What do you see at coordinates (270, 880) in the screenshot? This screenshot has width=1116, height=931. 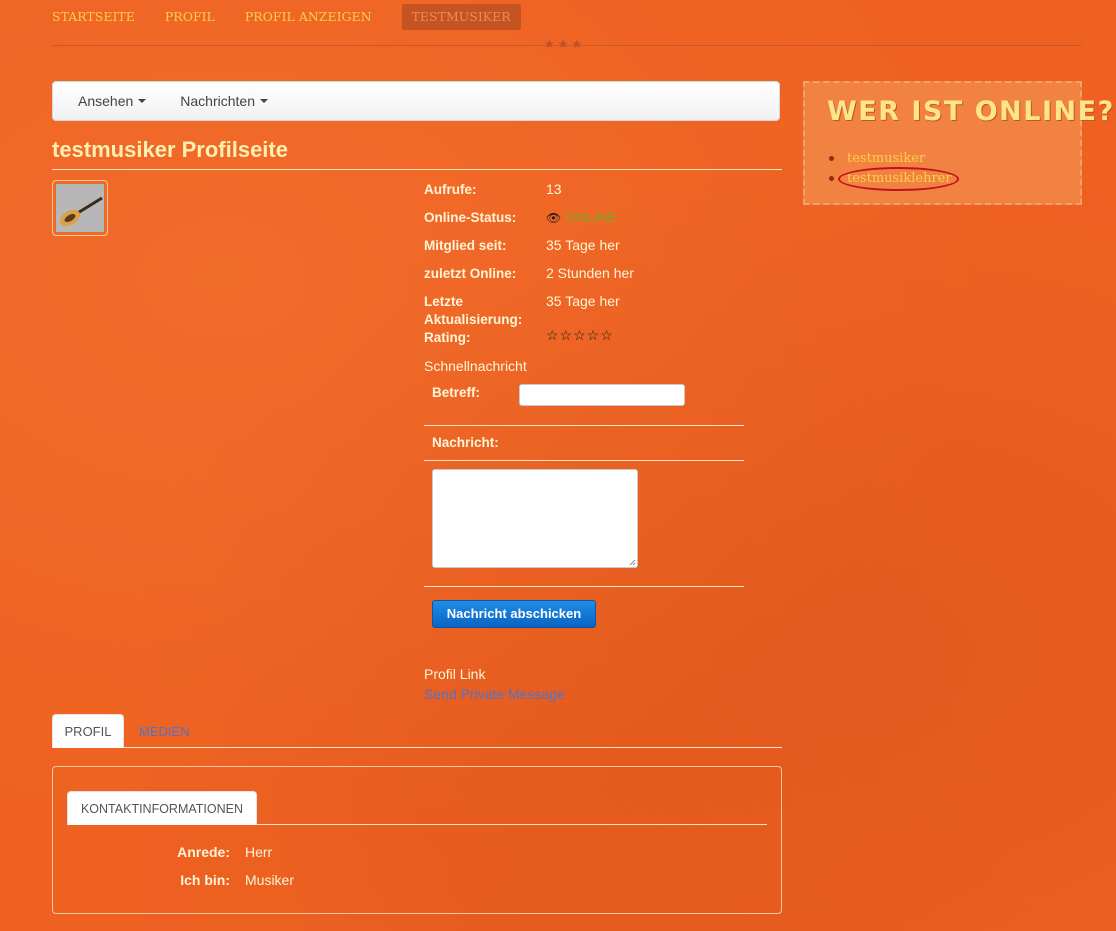 I see `role-value: Musiker` at bounding box center [270, 880].